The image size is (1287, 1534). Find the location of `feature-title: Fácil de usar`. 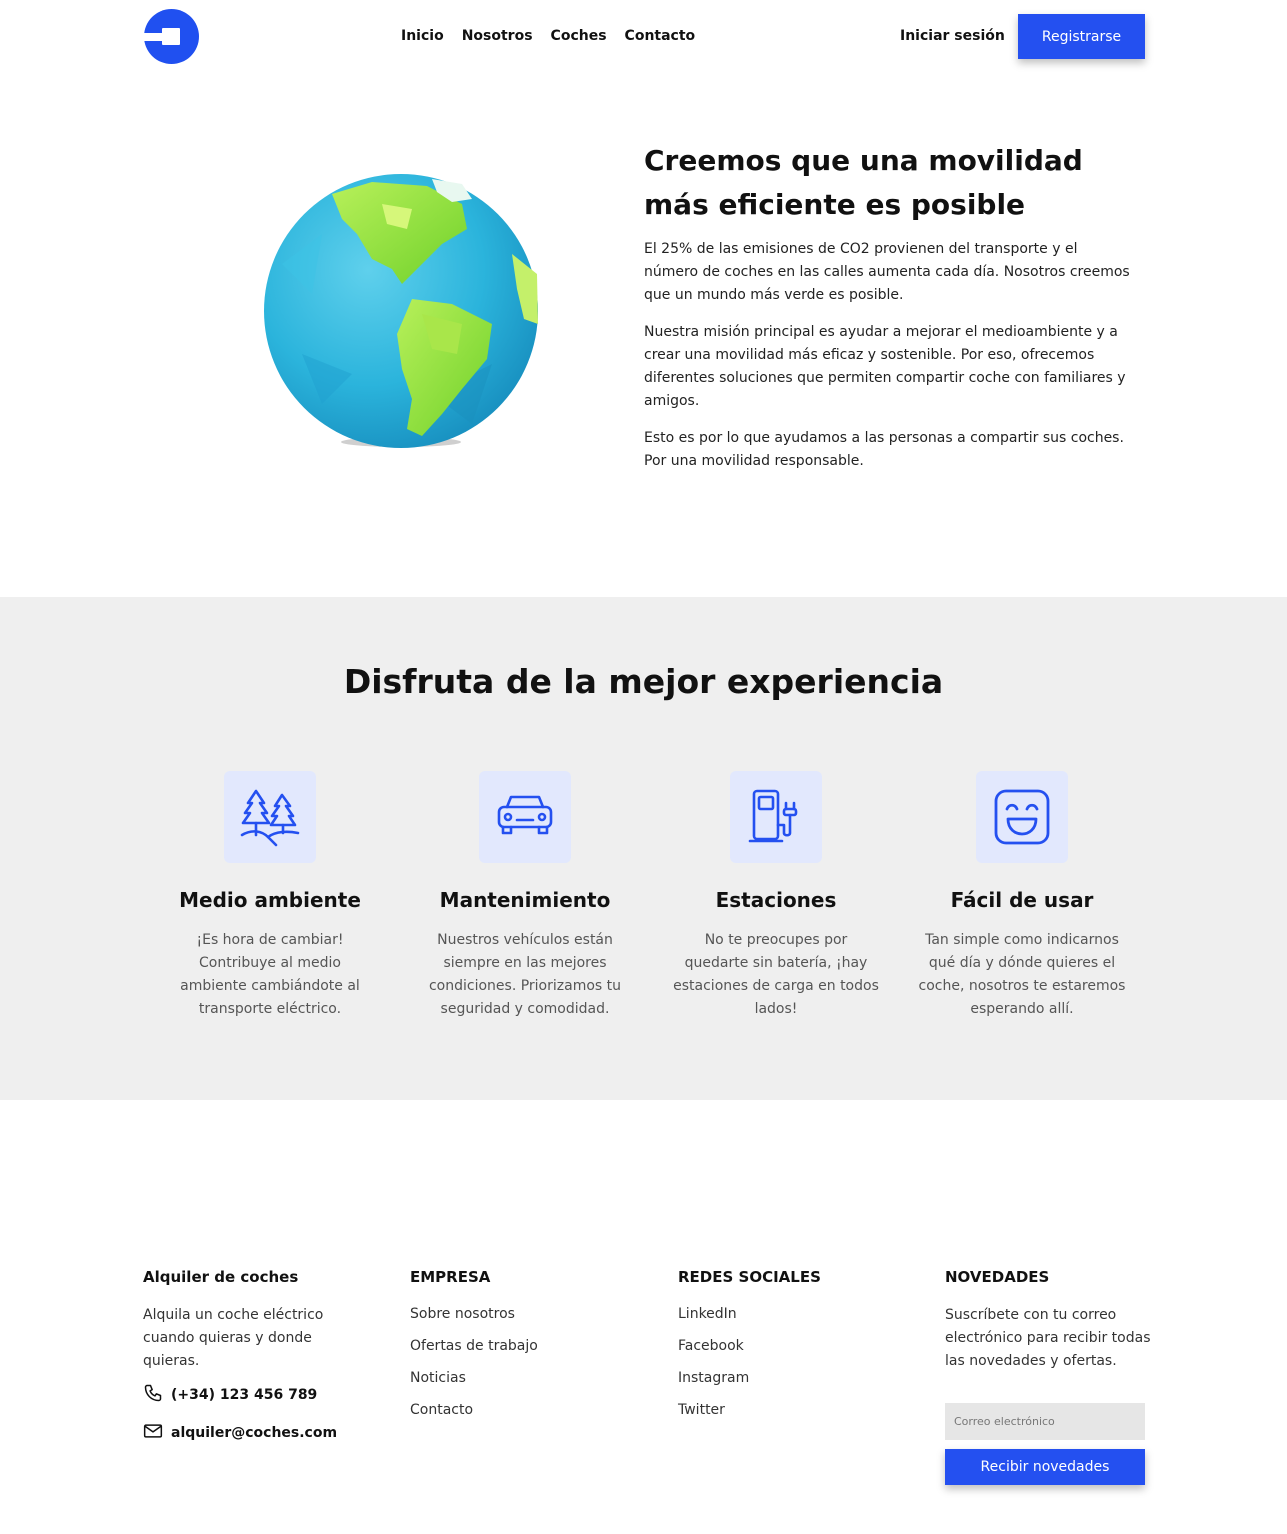

feature-title: Fácil de usar is located at coordinates (1022, 900).